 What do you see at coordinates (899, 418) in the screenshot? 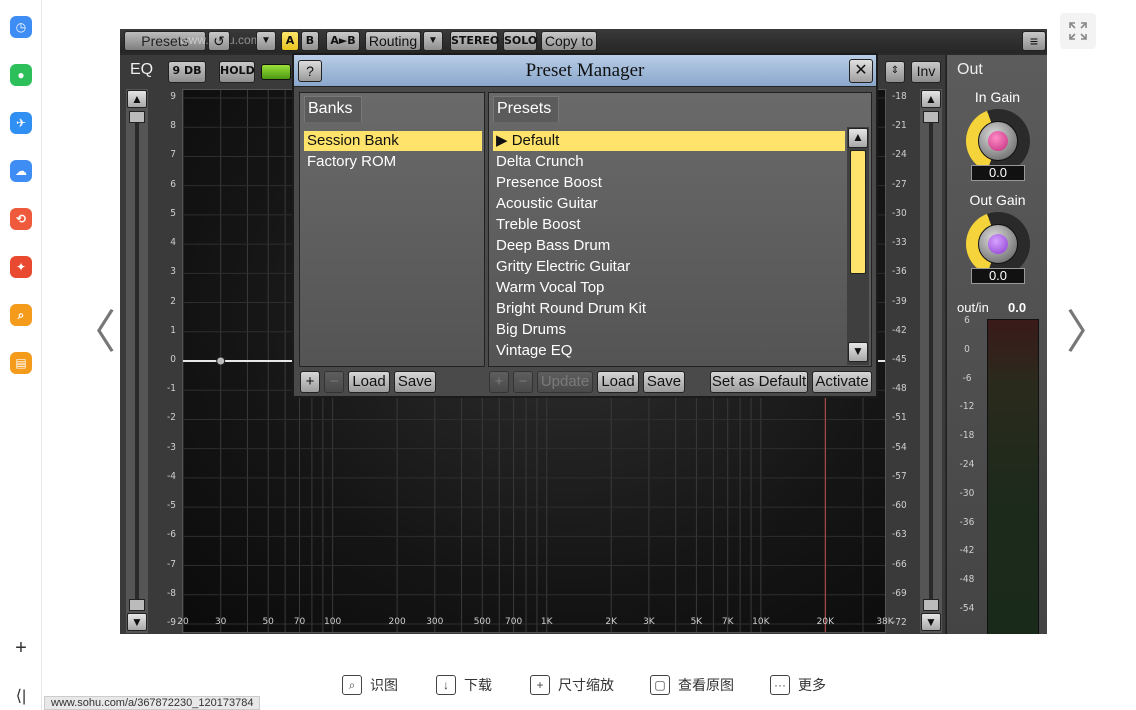
I see `level-scale-label: -51` at bounding box center [899, 418].